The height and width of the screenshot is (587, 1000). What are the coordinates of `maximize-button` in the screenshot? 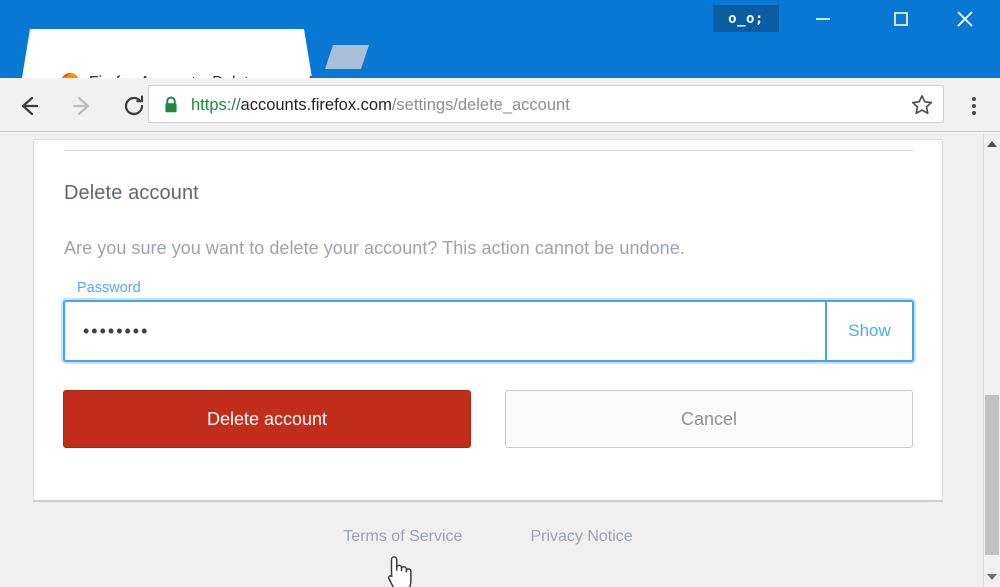 It's located at (901, 19).